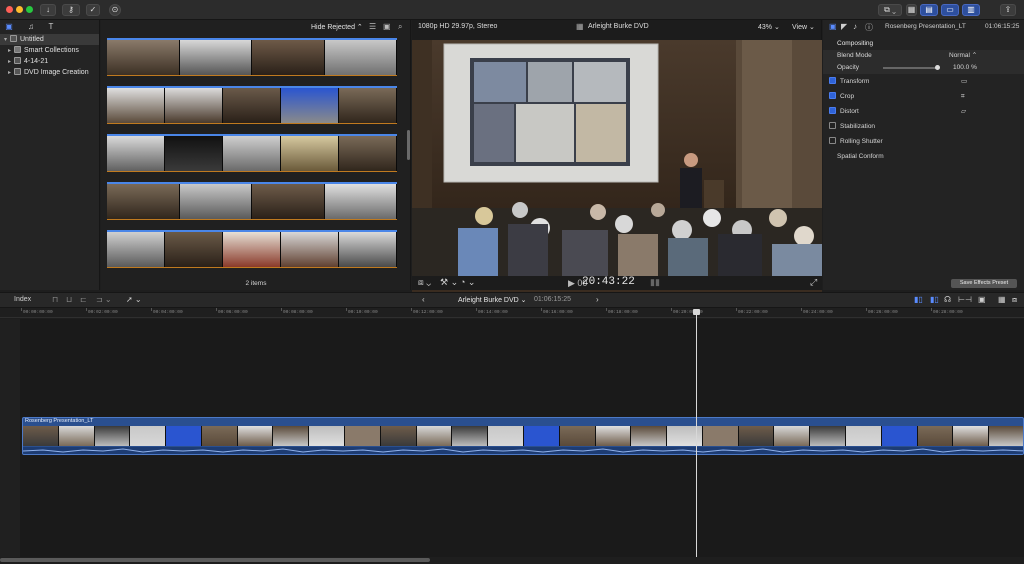  Describe the element at coordinates (923, 82) in the screenshot. I see `transform-row: Transform ▭` at that location.